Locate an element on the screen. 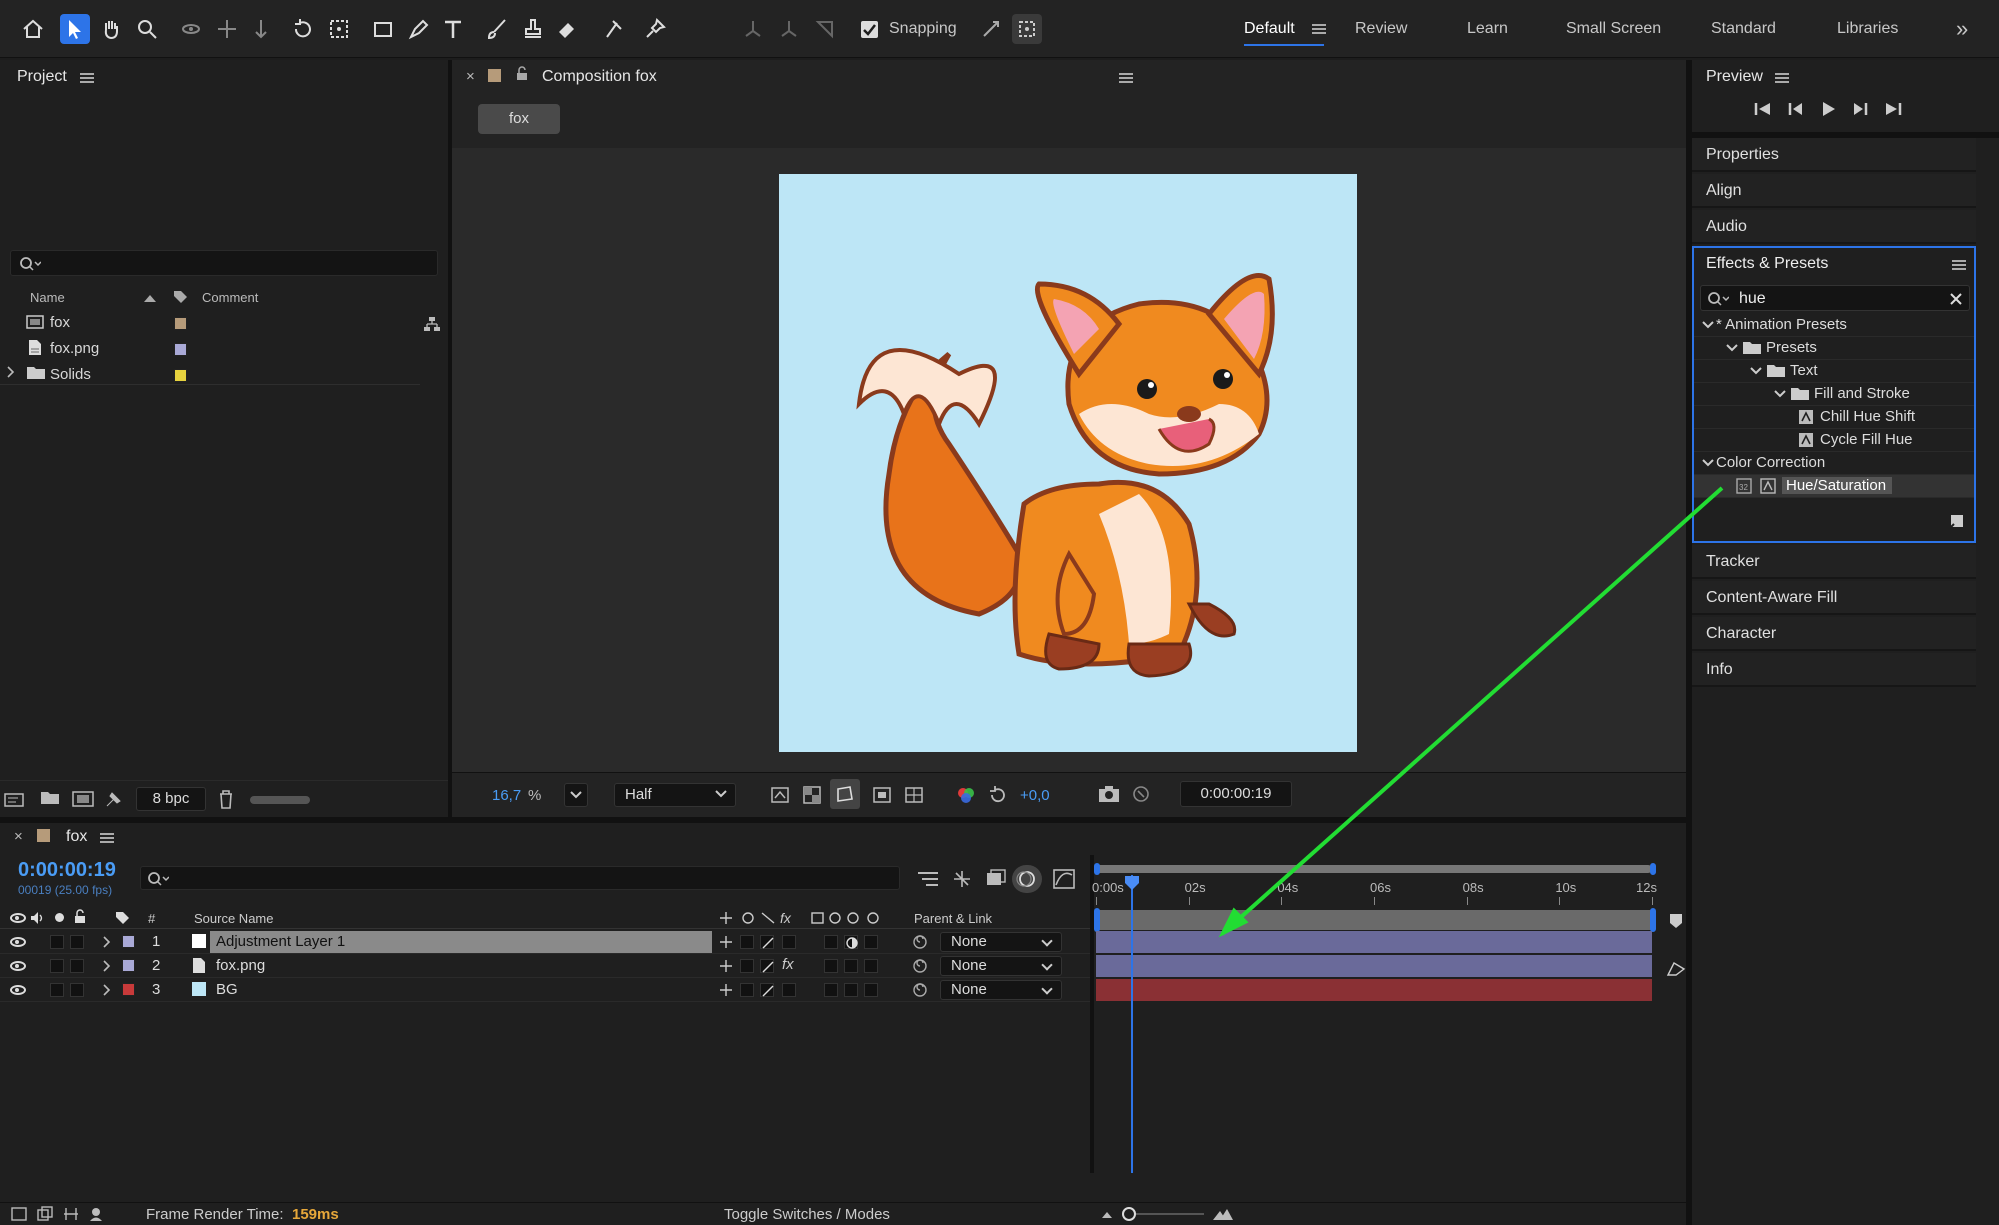 This screenshot has width=1999, height=1225. fx-switch is located at coordinates (789, 990).